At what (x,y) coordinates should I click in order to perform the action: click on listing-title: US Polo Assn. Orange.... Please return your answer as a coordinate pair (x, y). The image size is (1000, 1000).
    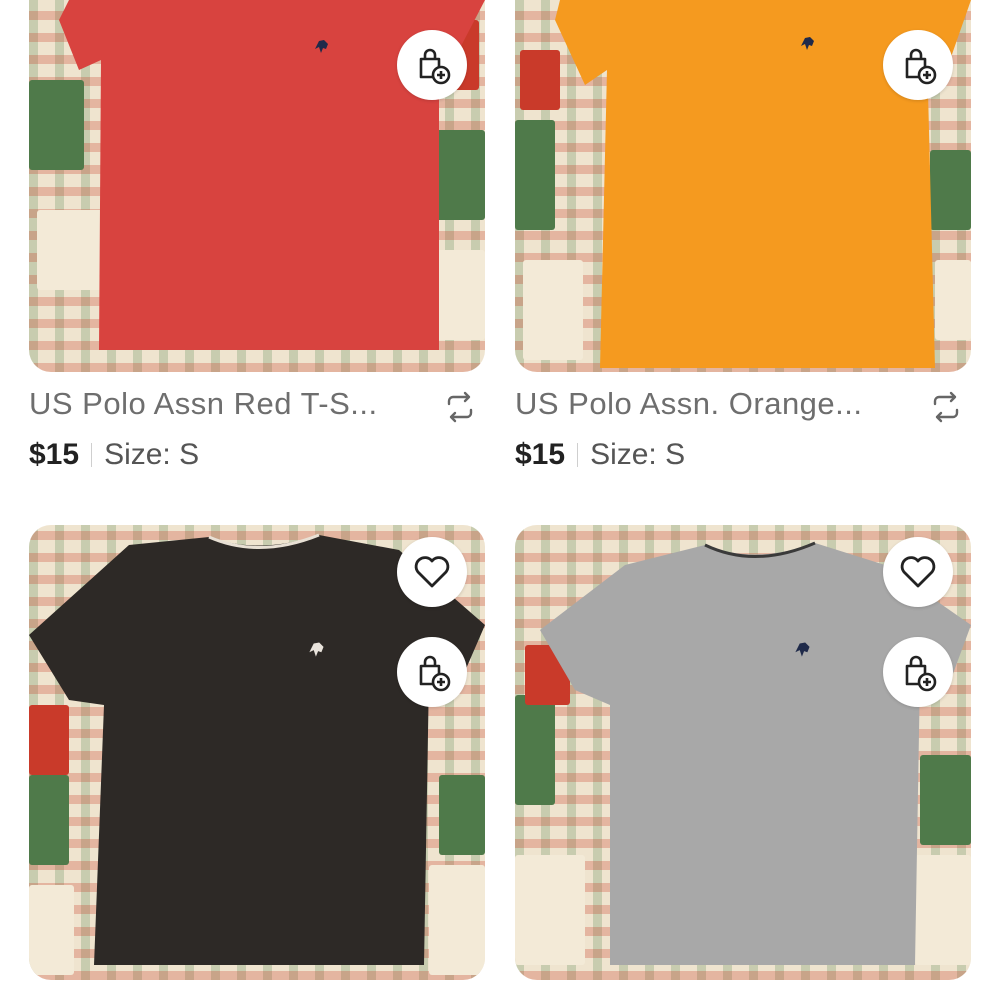
    Looking at the image, I should click on (705, 404).